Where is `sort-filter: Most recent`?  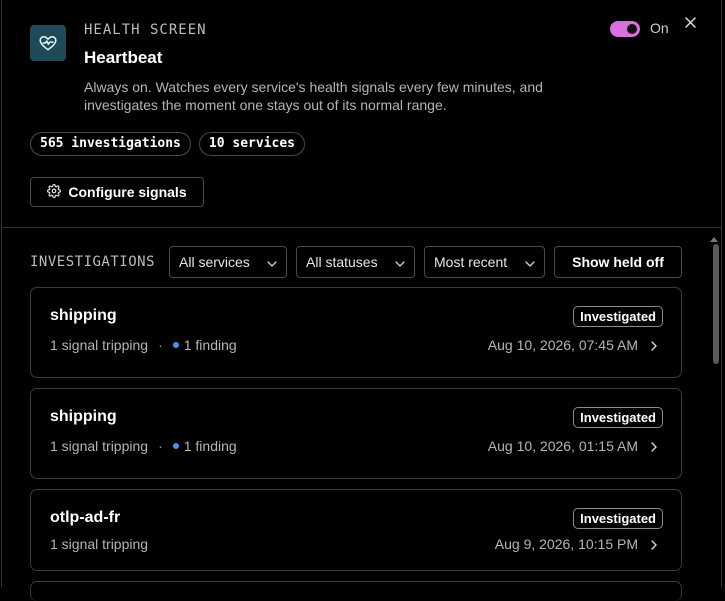 sort-filter: Most recent is located at coordinates (484, 262).